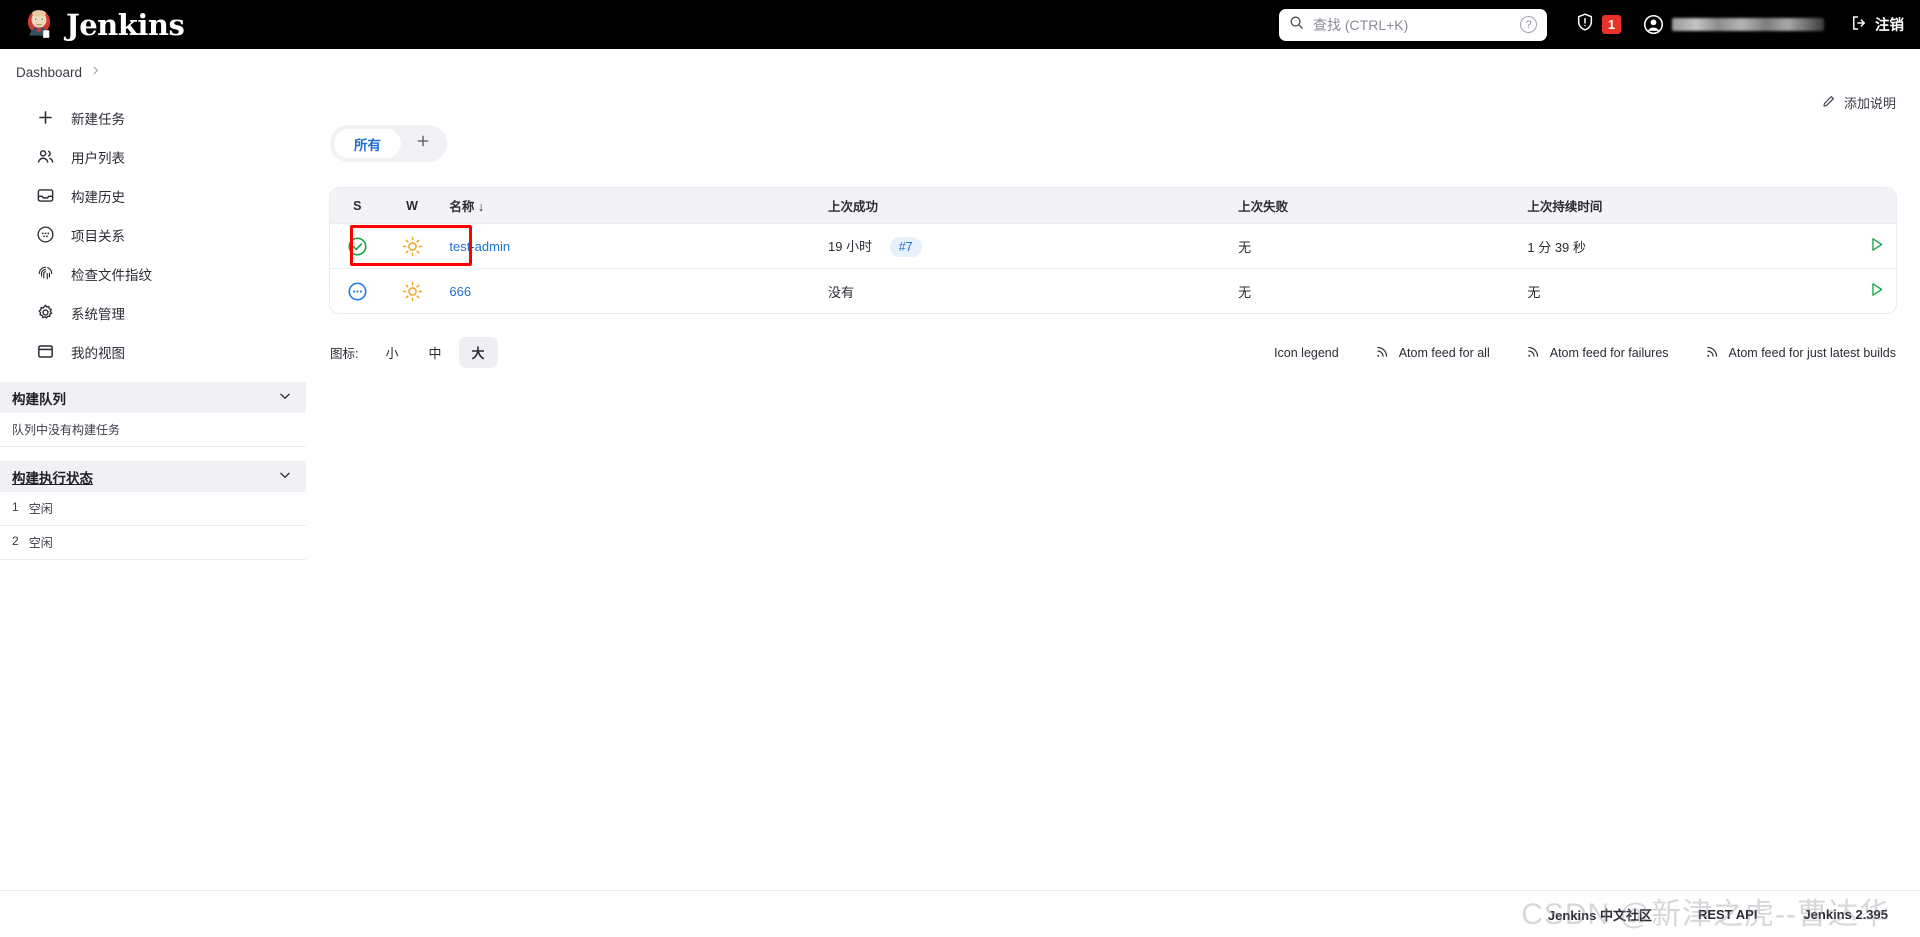 The image size is (1920, 937). What do you see at coordinates (153, 156) in the screenshot?
I see `sidebar-item-users: 用户列表` at bounding box center [153, 156].